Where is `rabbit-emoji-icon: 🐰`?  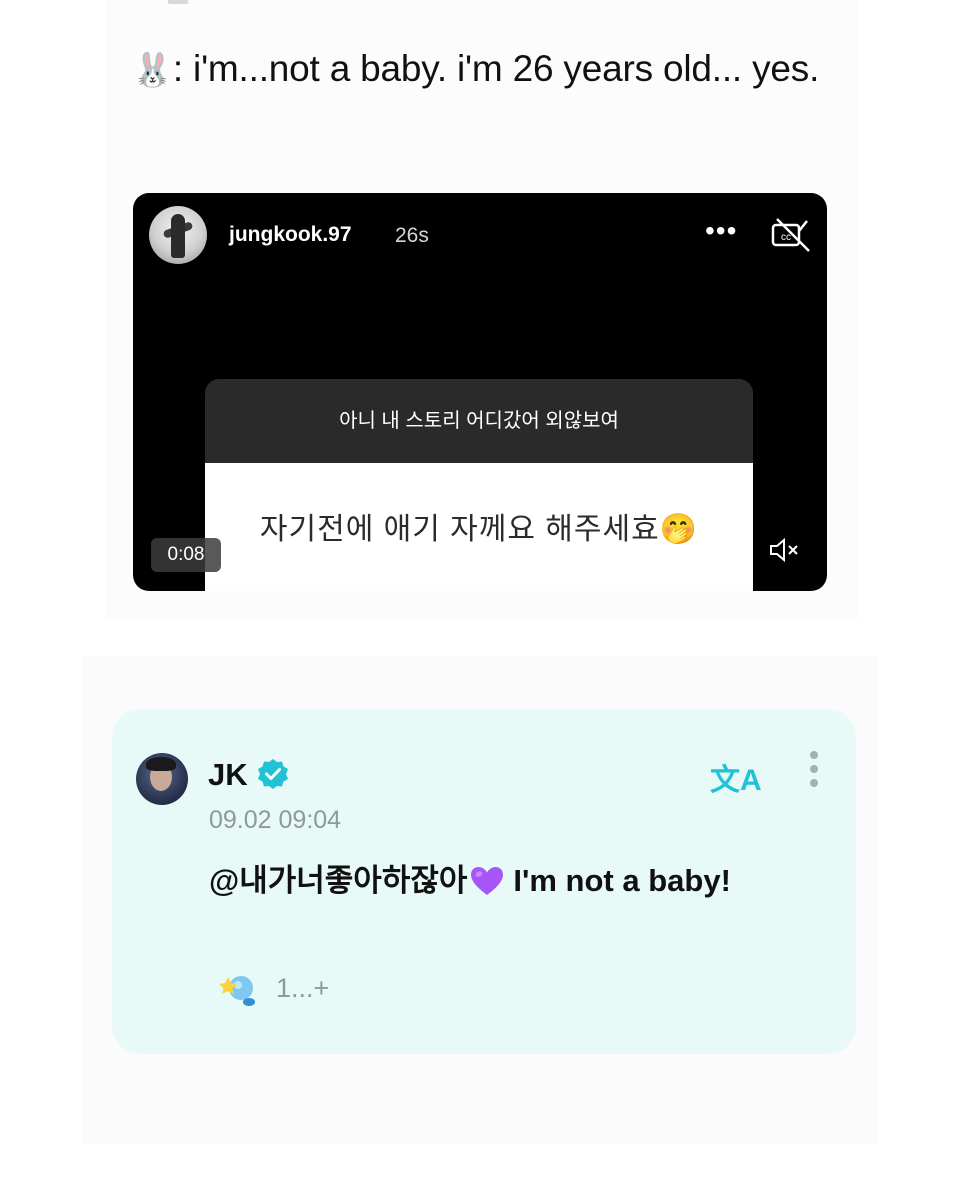
rabbit-emoji-icon: 🐰 is located at coordinates (152, 69).